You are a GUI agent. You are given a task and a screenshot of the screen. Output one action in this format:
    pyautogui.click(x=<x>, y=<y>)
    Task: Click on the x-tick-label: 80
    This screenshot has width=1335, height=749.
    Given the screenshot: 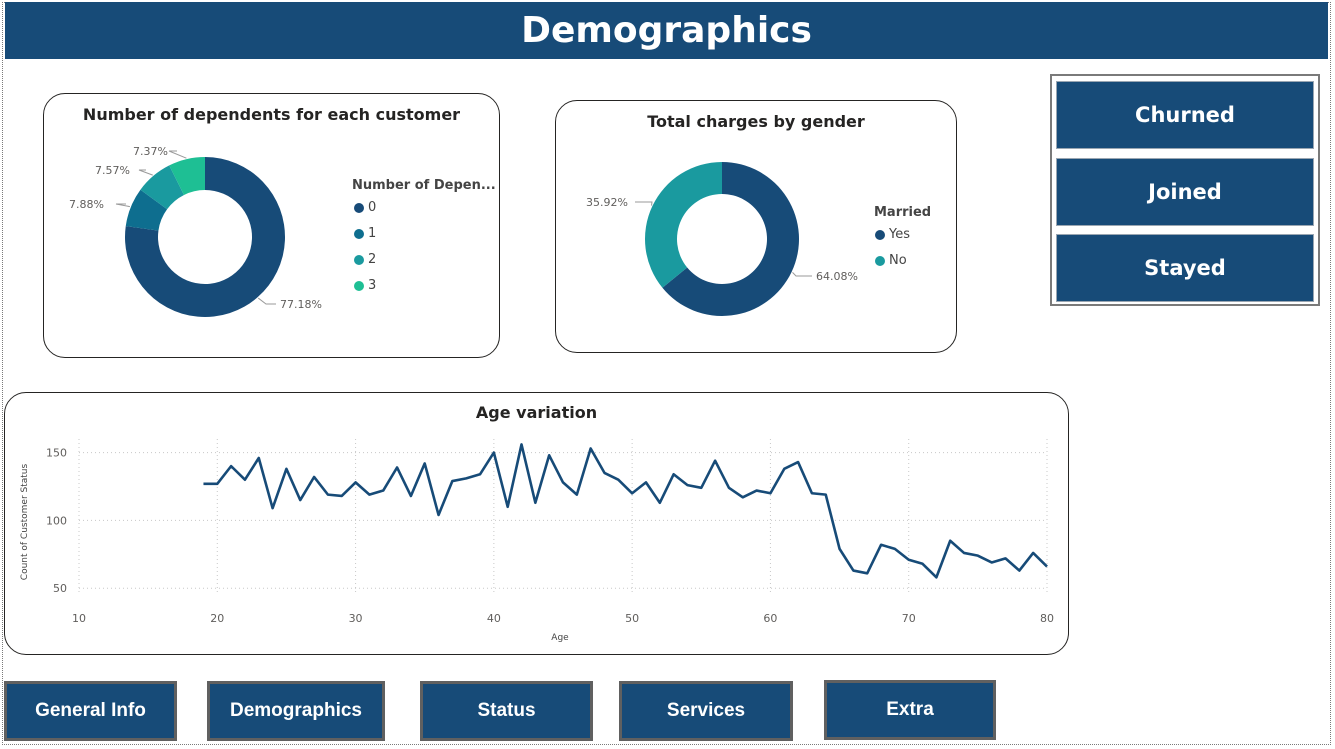 What is the action you would take?
    pyautogui.click(x=1047, y=618)
    